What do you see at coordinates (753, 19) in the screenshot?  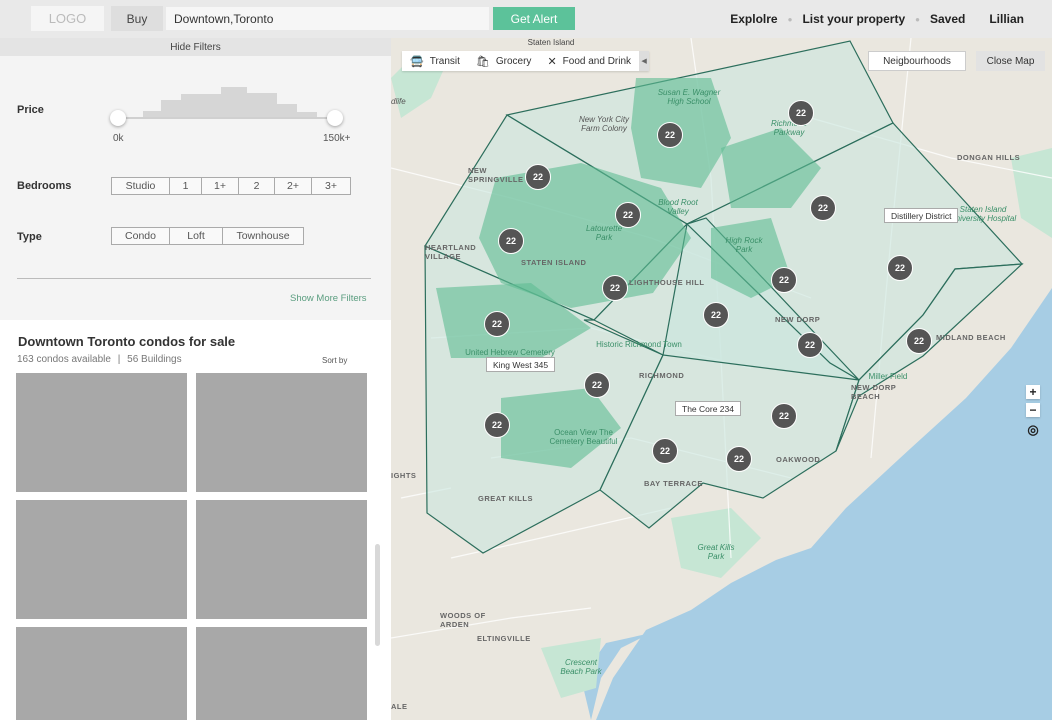 I see `nav-explore-link: Explolre` at bounding box center [753, 19].